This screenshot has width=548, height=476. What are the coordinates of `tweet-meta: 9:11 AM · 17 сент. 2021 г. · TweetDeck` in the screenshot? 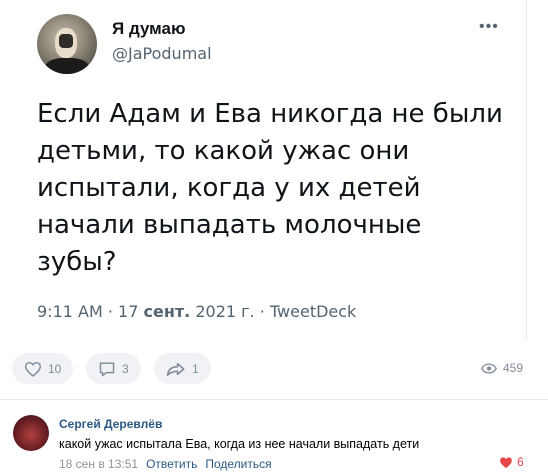 It's located at (196, 311).